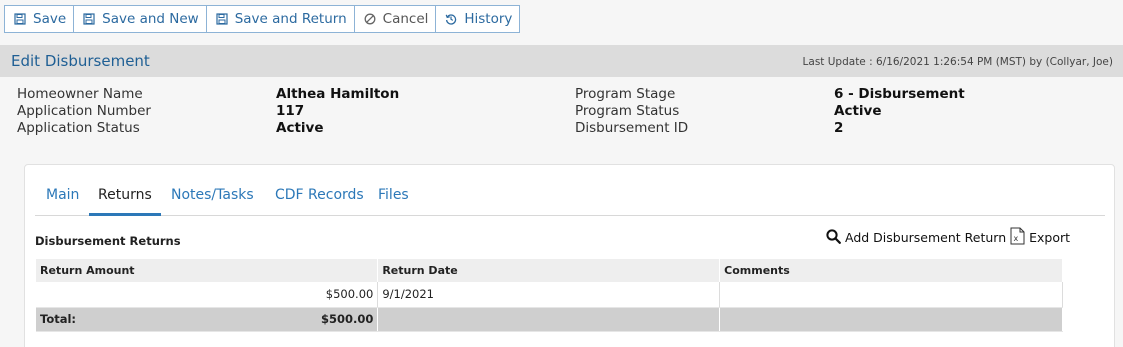 This screenshot has width=1123, height=347. What do you see at coordinates (337, 111) in the screenshot?
I see `info-values-left: Althea Hamilton 117 Active` at bounding box center [337, 111].